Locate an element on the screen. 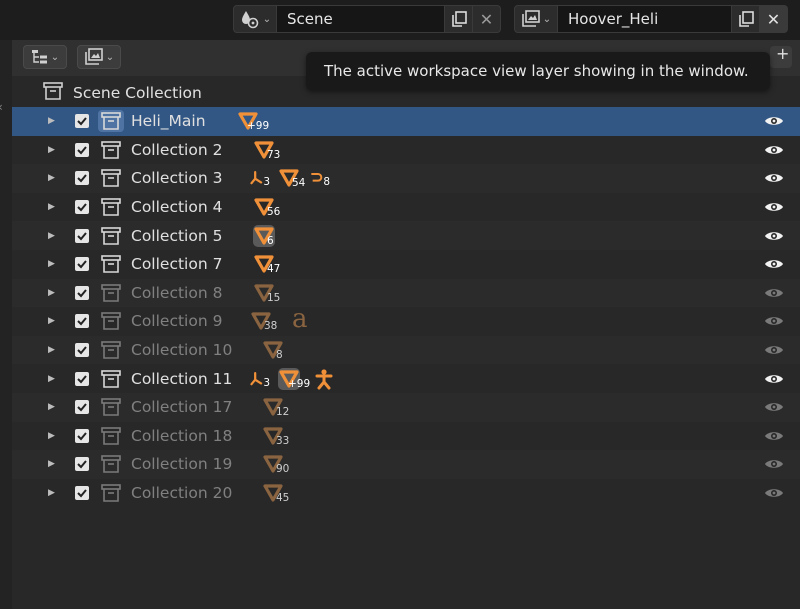 This screenshot has height=609, width=800. collection-label: Collection 19 is located at coordinates (181, 464).